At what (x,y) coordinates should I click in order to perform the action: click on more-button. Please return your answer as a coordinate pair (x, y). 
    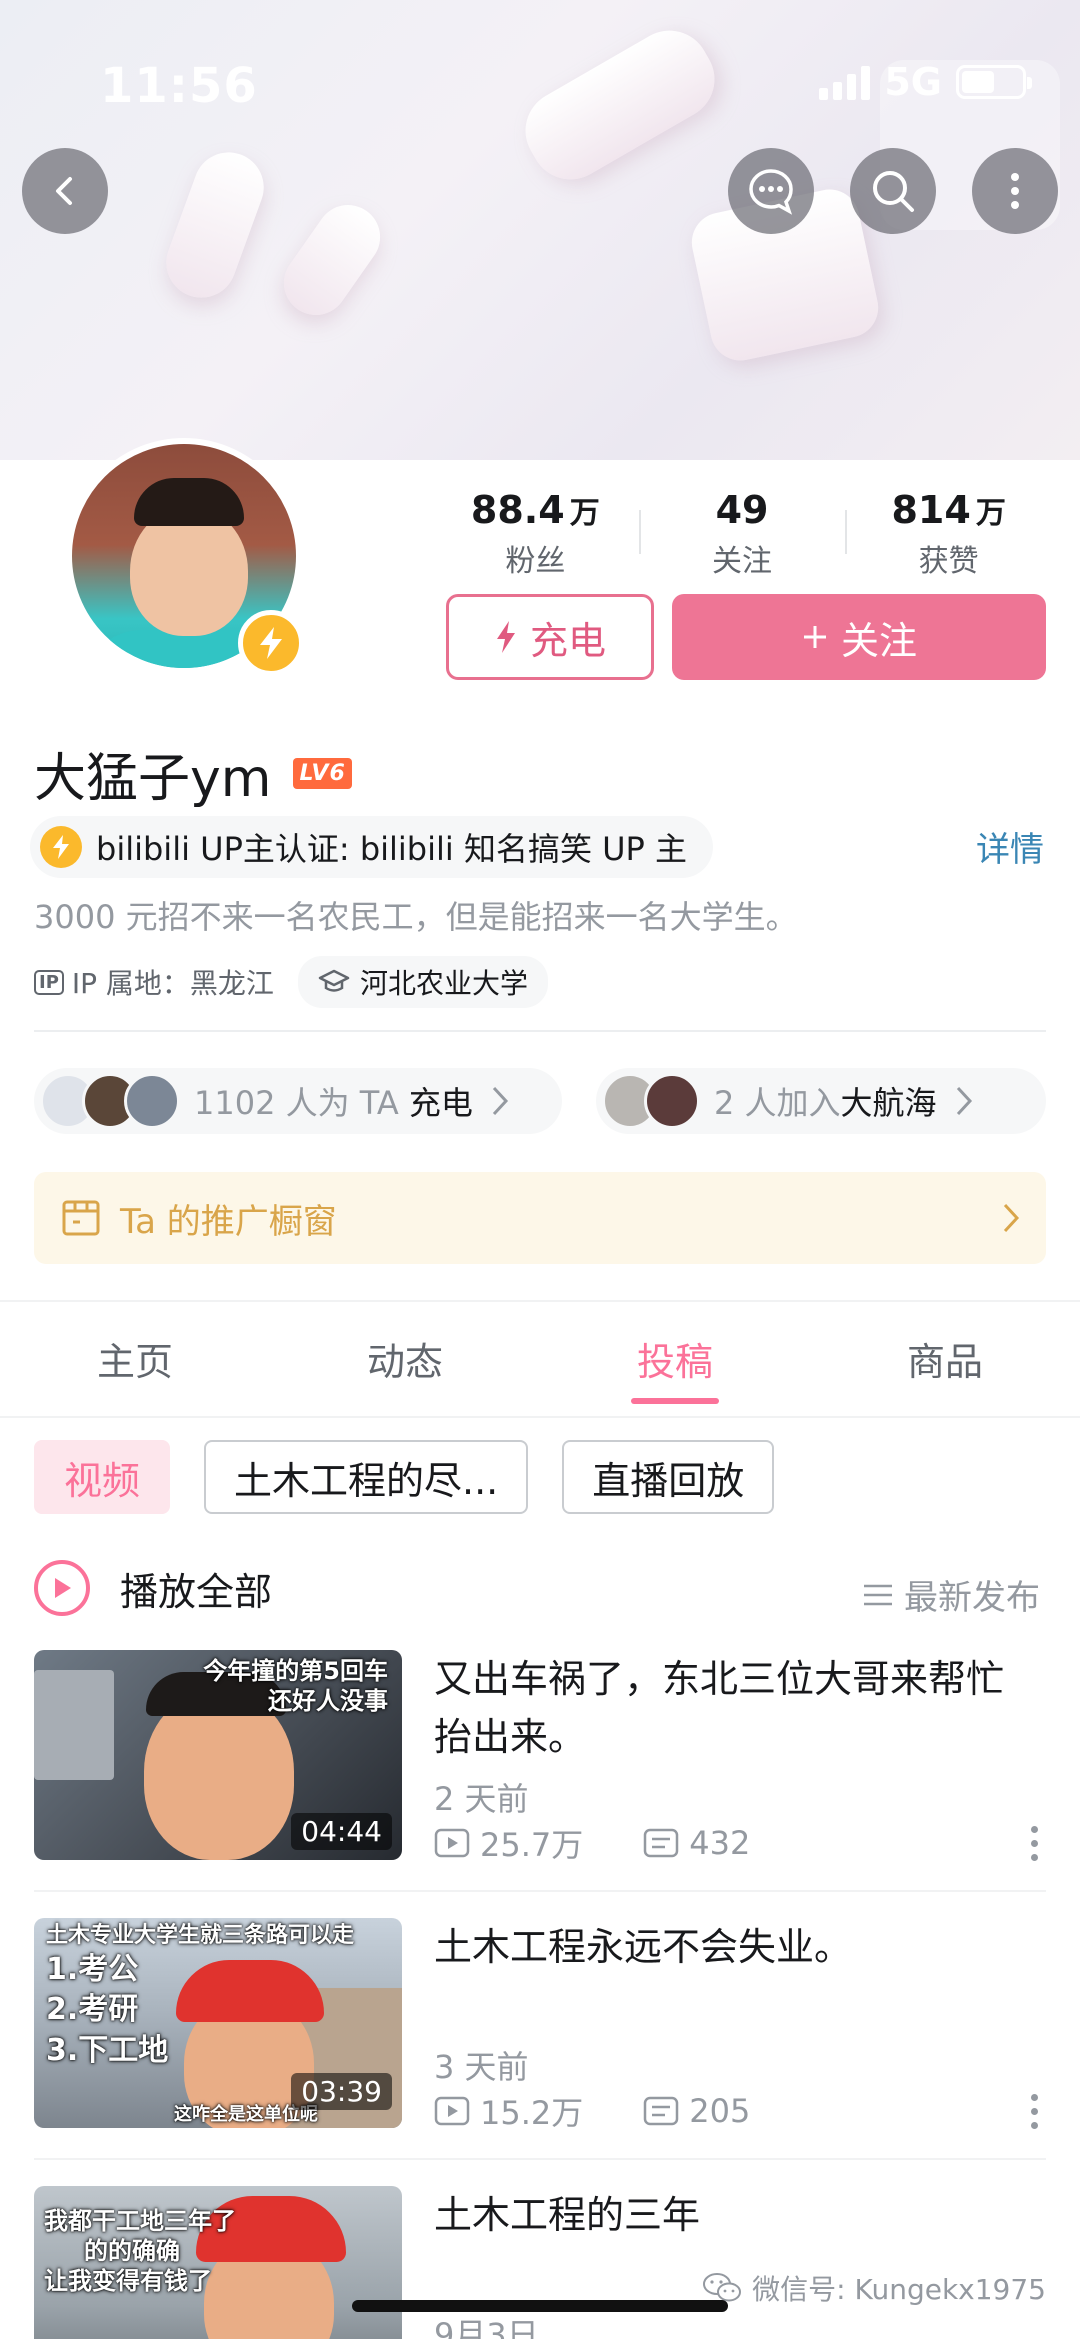
    Looking at the image, I should click on (1015, 191).